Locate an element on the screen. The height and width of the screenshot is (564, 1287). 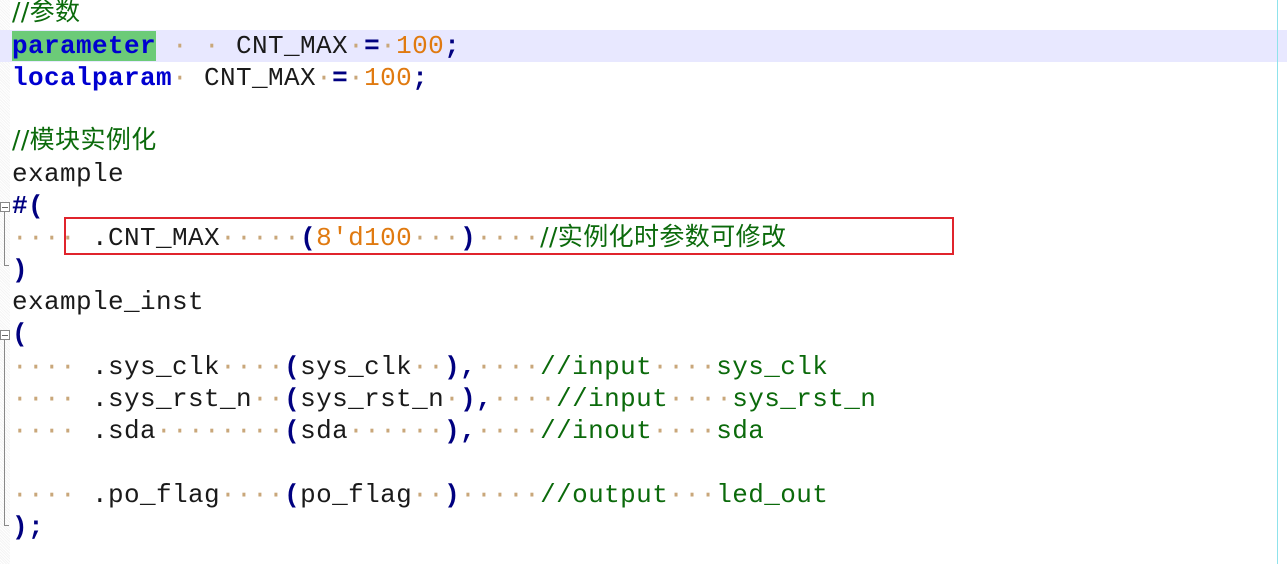
edge-column-marker is located at coordinates (1277, 282).